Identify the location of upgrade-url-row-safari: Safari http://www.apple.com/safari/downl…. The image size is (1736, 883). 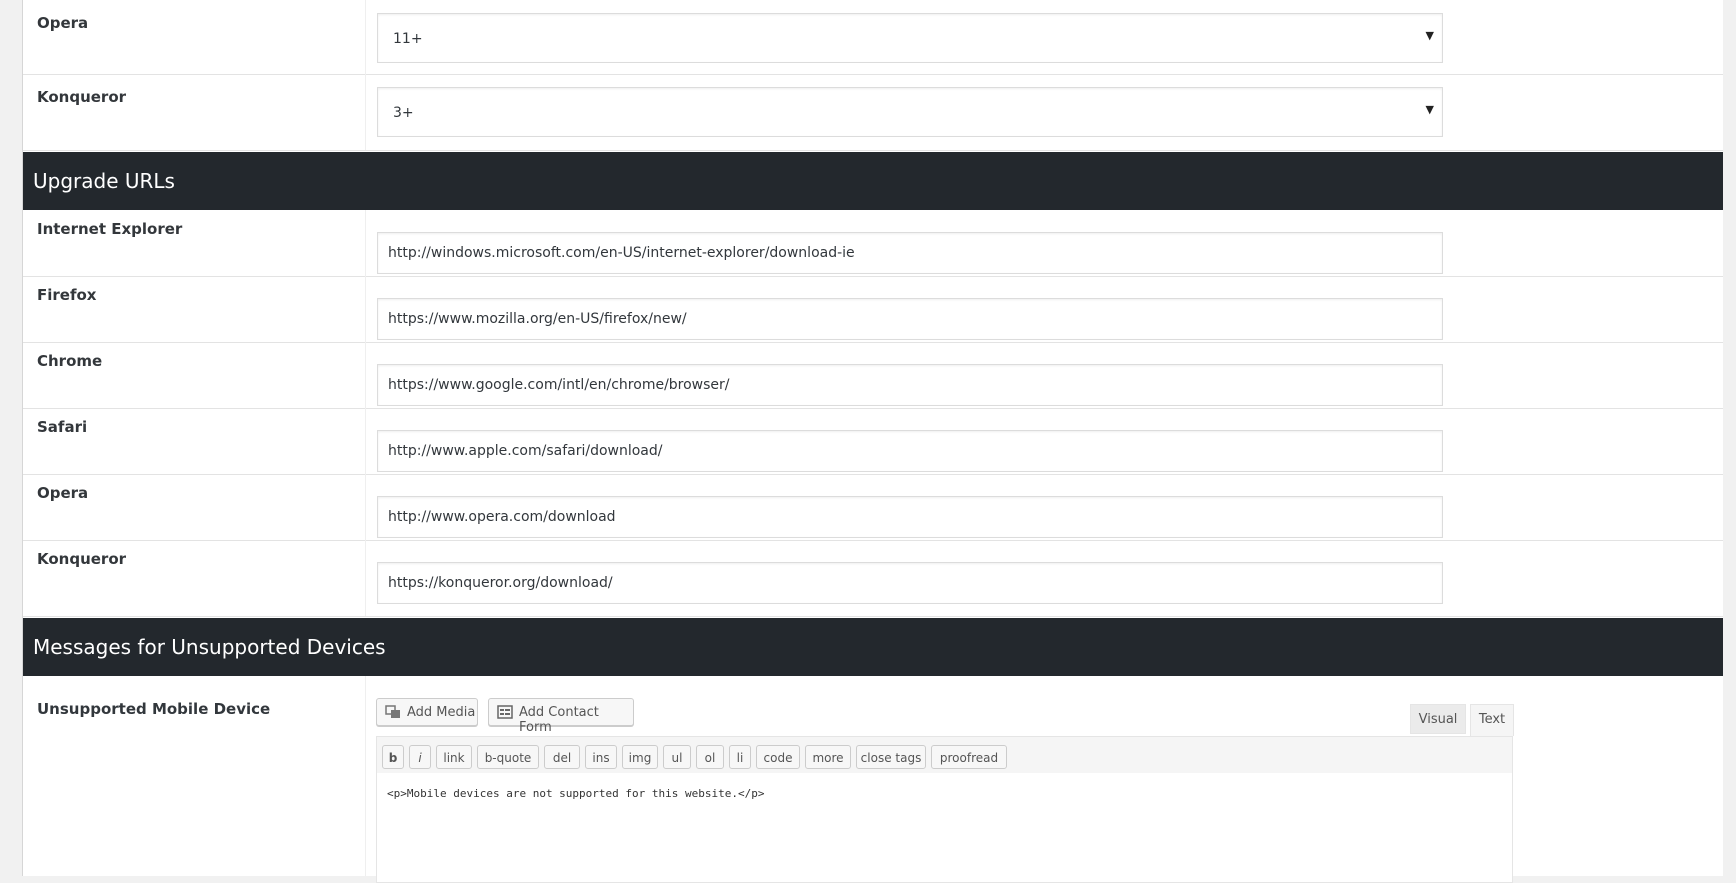
(873, 441).